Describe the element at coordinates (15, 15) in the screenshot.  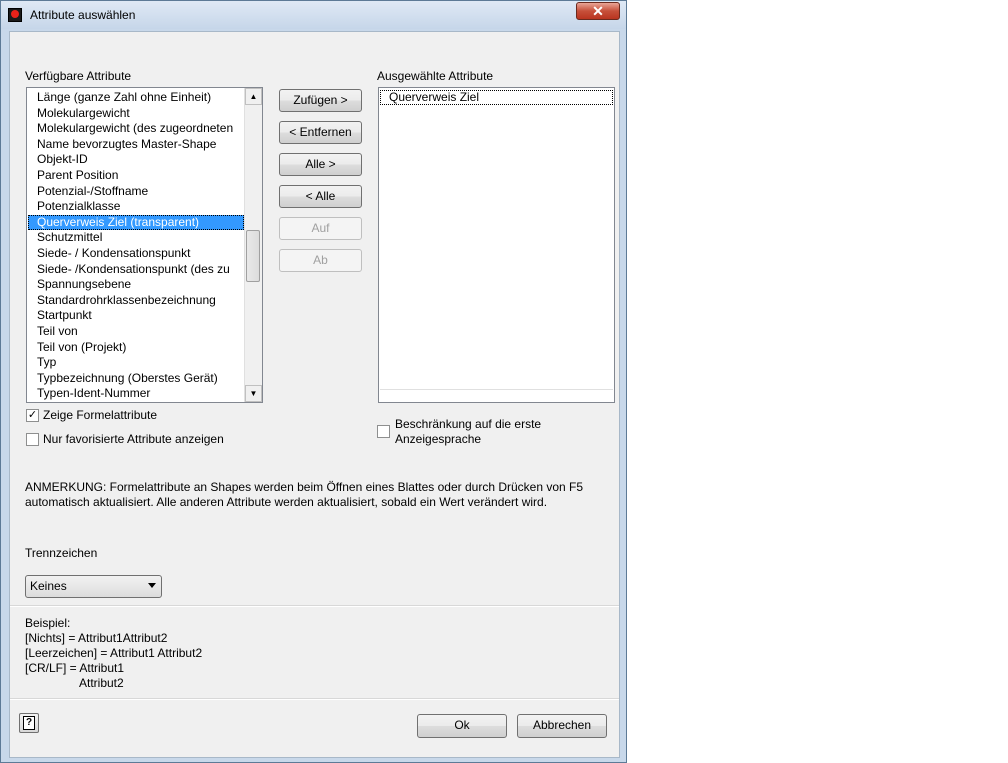
I see `app-icon` at that location.